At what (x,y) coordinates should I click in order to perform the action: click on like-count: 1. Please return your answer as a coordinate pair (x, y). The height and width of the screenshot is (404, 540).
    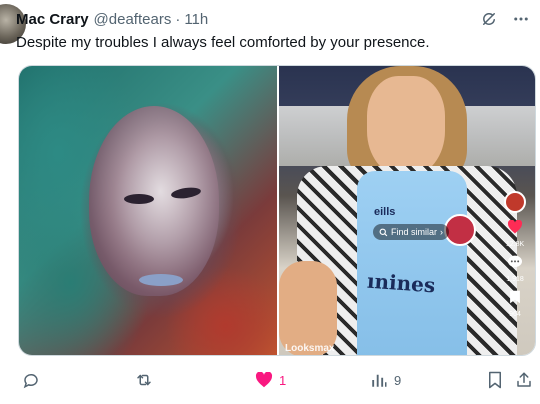
    Looking at the image, I should click on (283, 380).